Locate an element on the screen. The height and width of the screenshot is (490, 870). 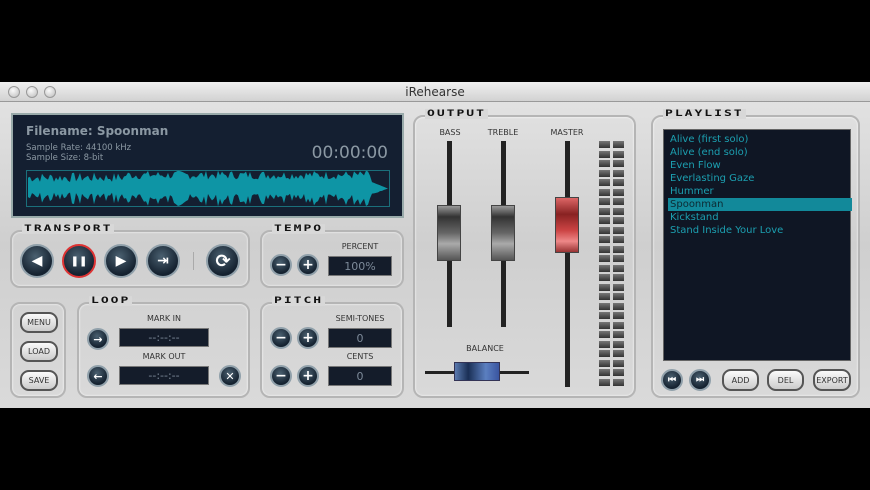
skip-forward-icon: ⏭ is located at coordinates (700, 380).